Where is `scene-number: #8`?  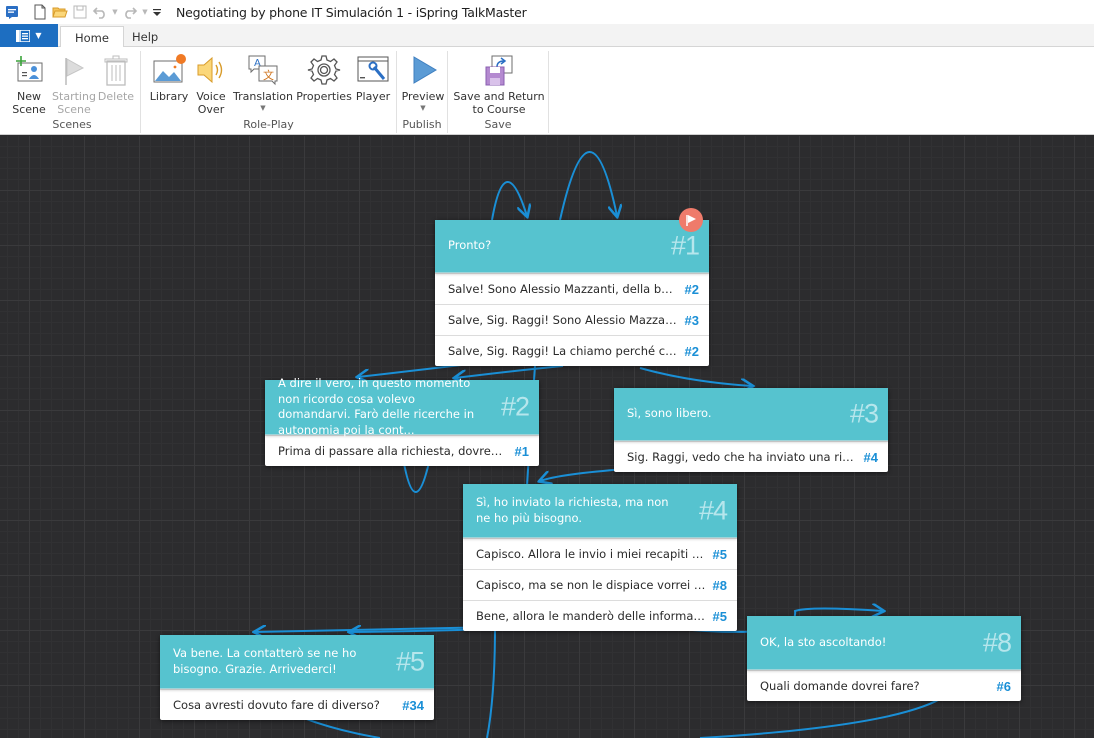
scene-number: #8 is located at coordinates (997, 641).